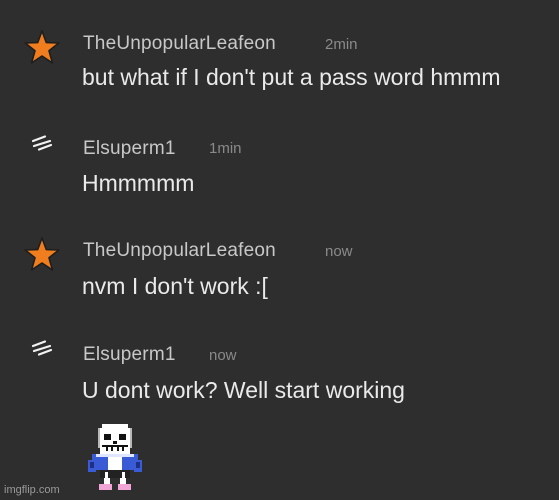  Describe the element at coordinates (243, 390) in the screenshot. I see `message-text: U dont work? Well start working` at that location.